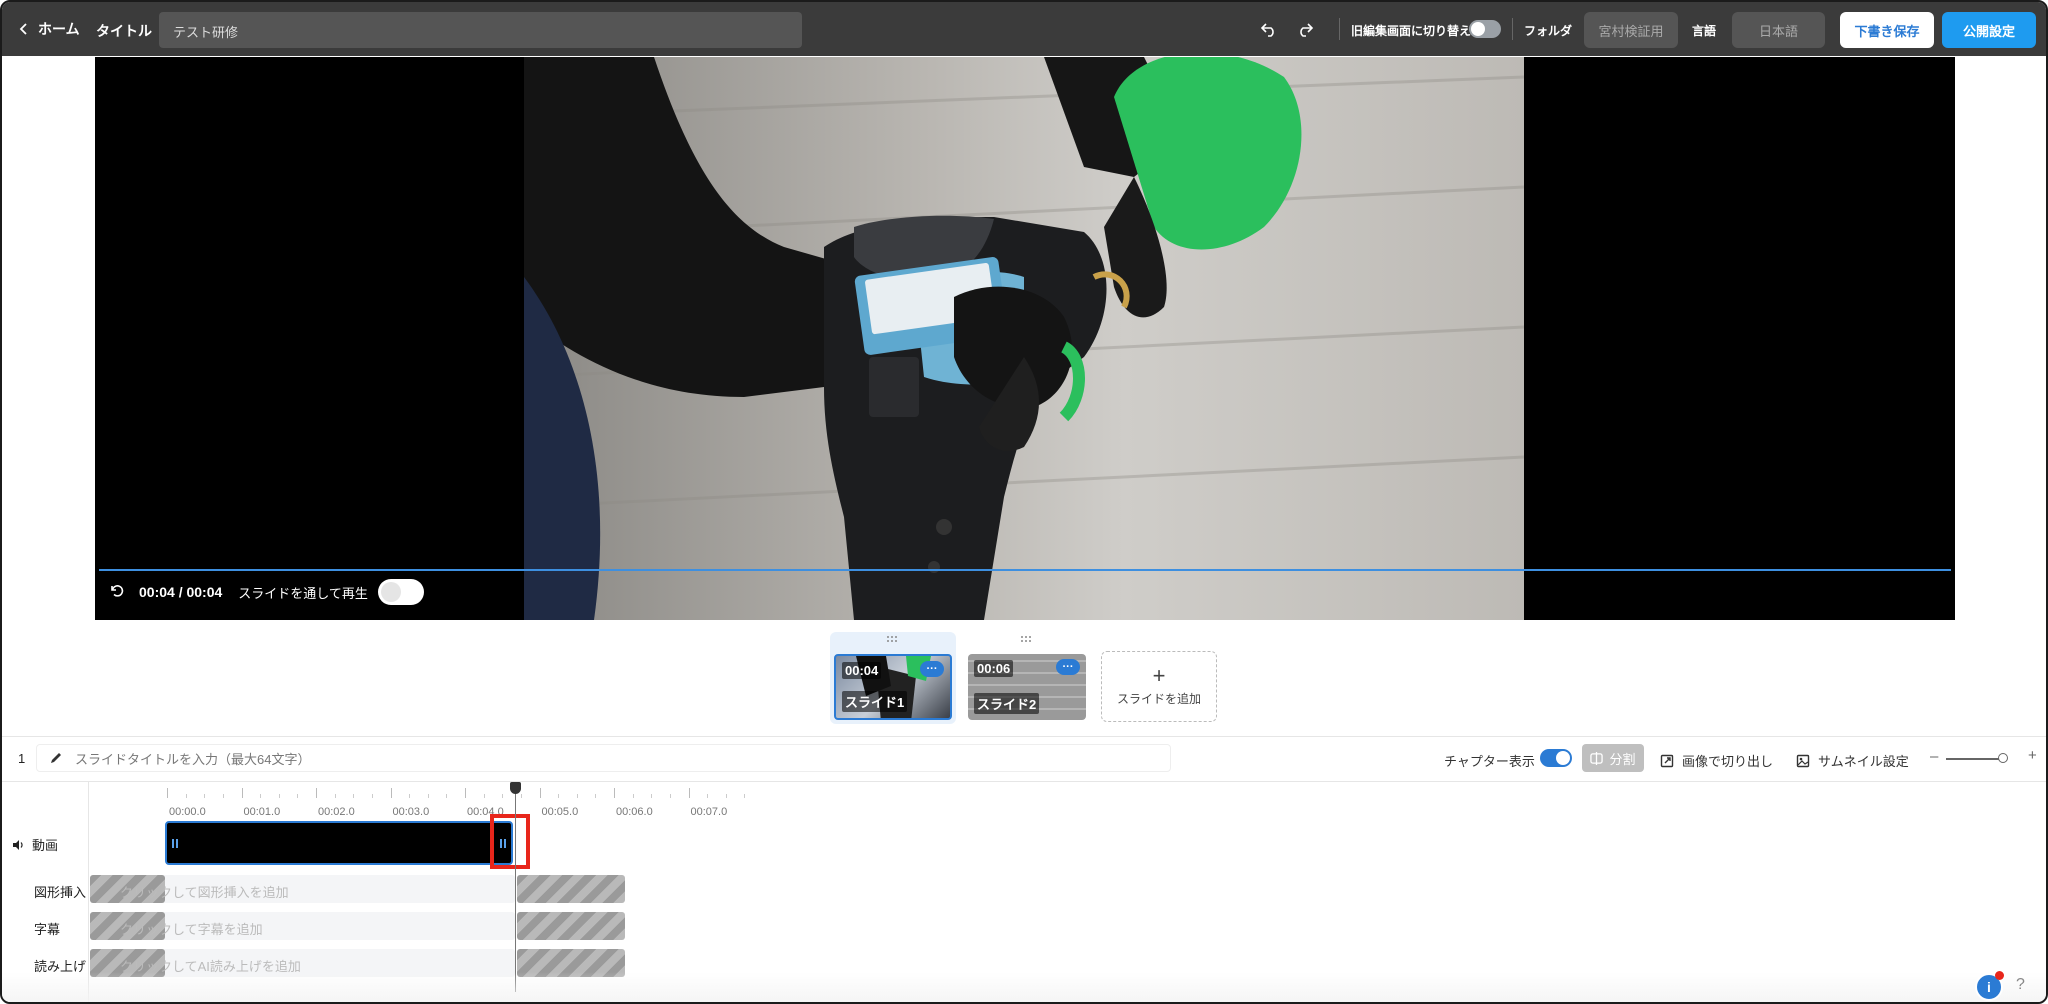 Image resolution: width=2048 pixels, height=1004 pixels. What do you see at coordinates (1887, 30) in the screenshot?
I see `save-draft-button: 下書き保存` at bounding box center [1887, 30].